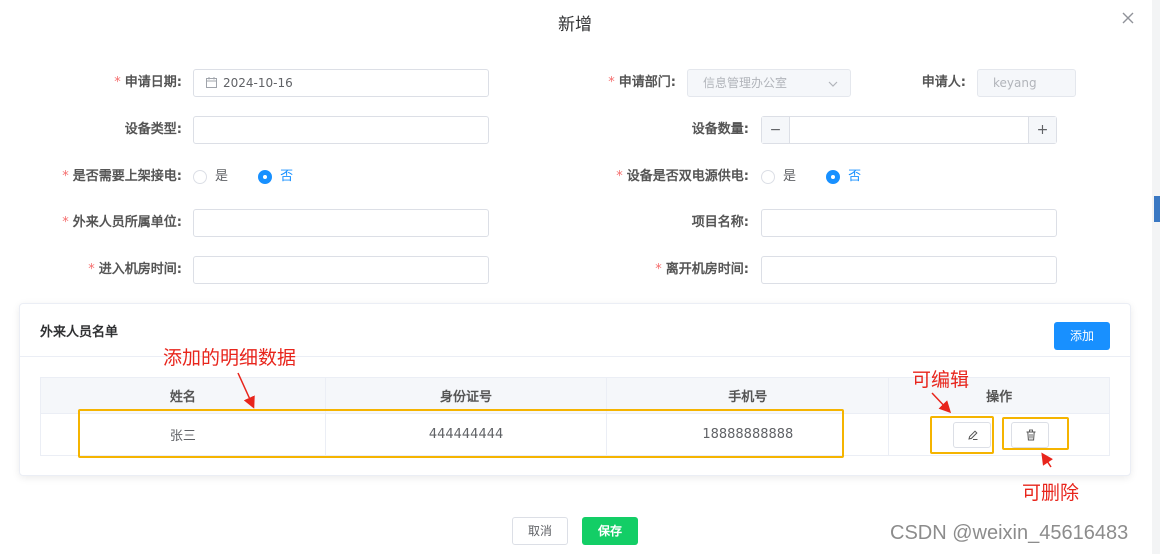 The image size is (1160, 554). I want to click on csdn-watermark: CSDN @weixin_45616483, so click(1009, 533).